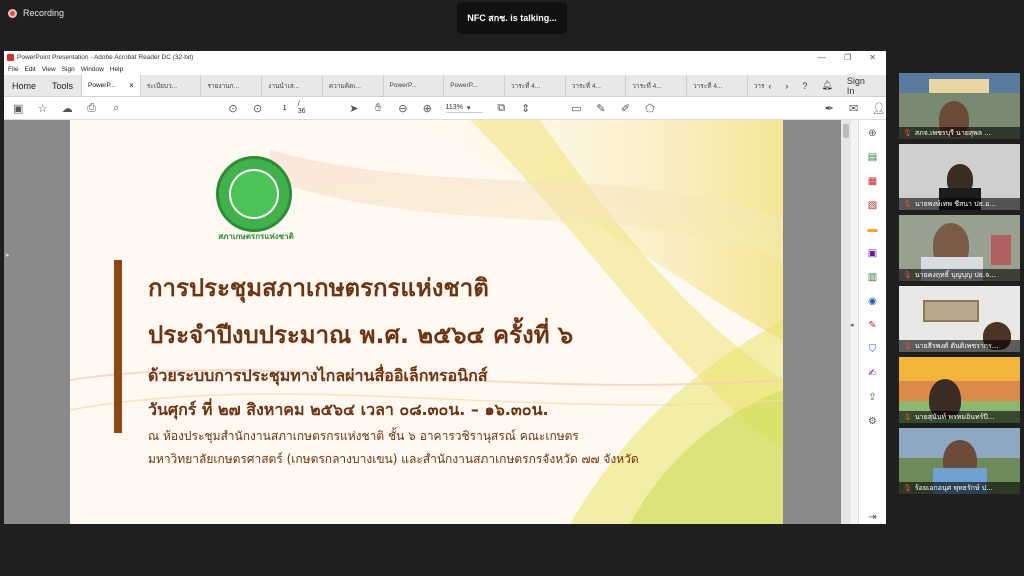  What do you see at coordinates (847, 57) in the screenshot?
I see `maximize-button: ❐` at bounding box center [847, 57].